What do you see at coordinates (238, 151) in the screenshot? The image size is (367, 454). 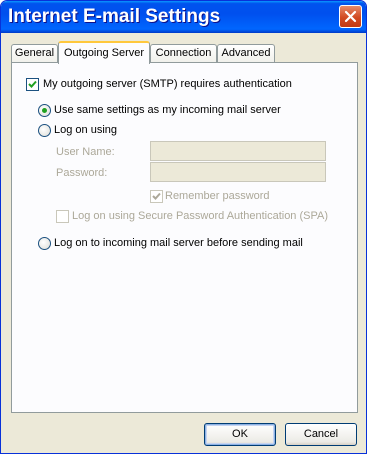 I see `username-field` at bounding box center [238, 151].